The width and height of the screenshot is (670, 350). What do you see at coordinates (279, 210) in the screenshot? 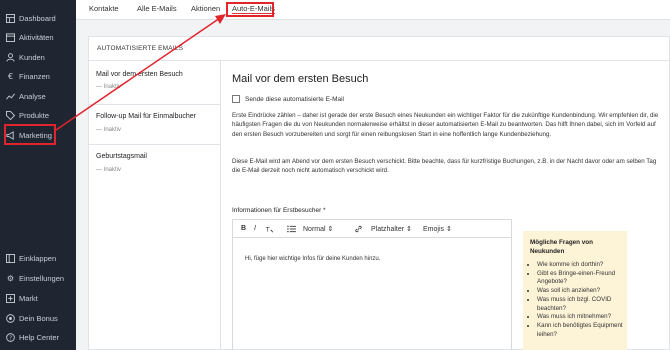
I see `field-label: Informationen für Erstbesucher *` at bounding box center [279, 210].